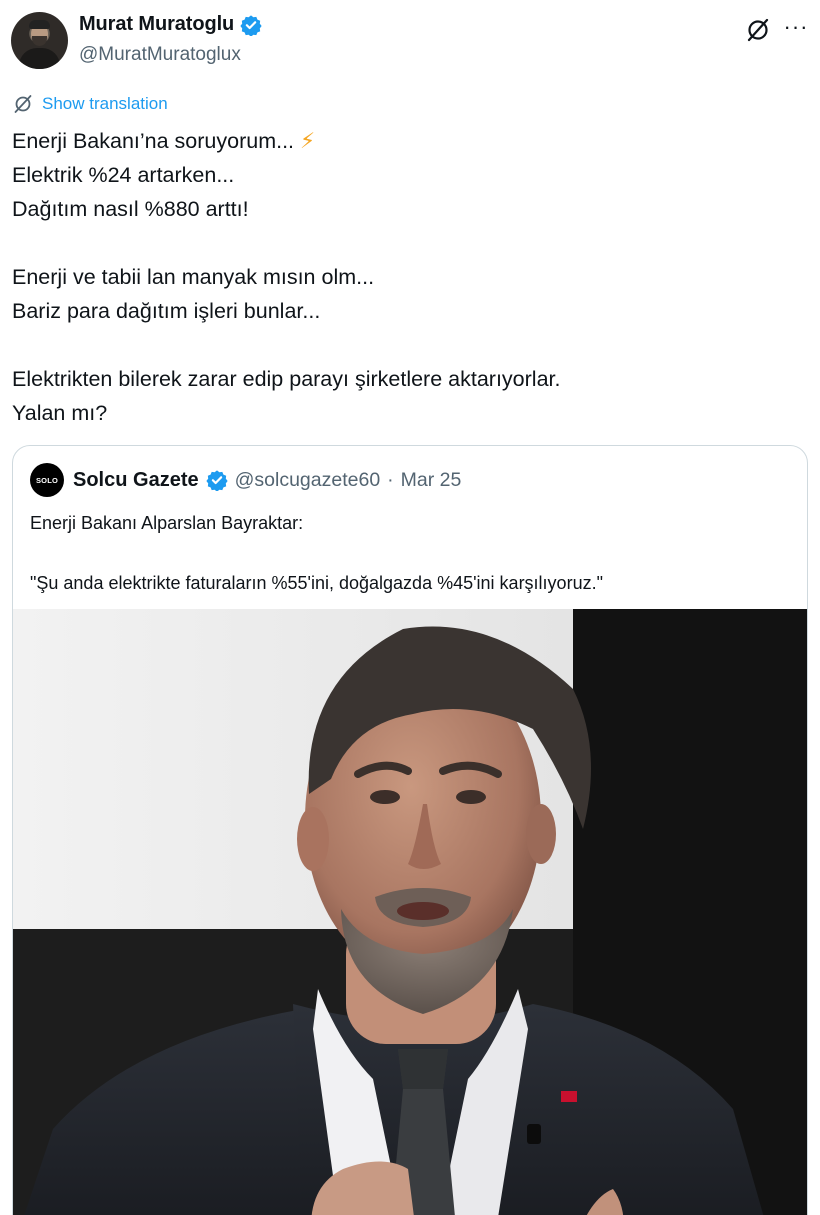 This screenshot has height=1215, width=820. What do you see at coordinates (60, 413) in the screenshot?
I see `tweet-line: Yalan mı?` at bounding box center [60, 413].